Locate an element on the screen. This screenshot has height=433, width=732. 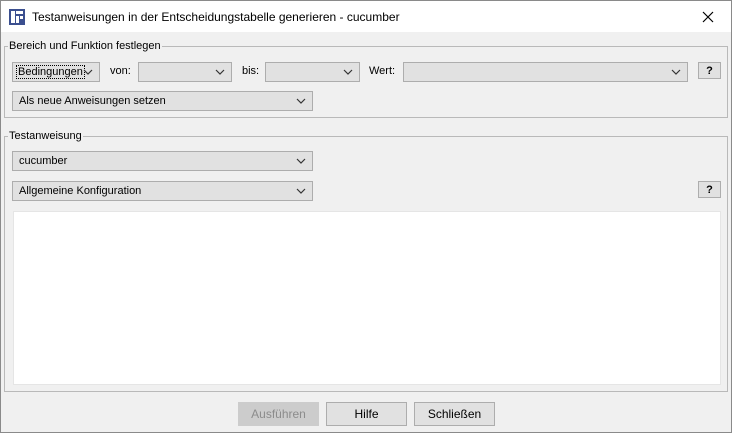
mode-select: Als neue Anweisungen setzen is located at coordinates (162, 101).